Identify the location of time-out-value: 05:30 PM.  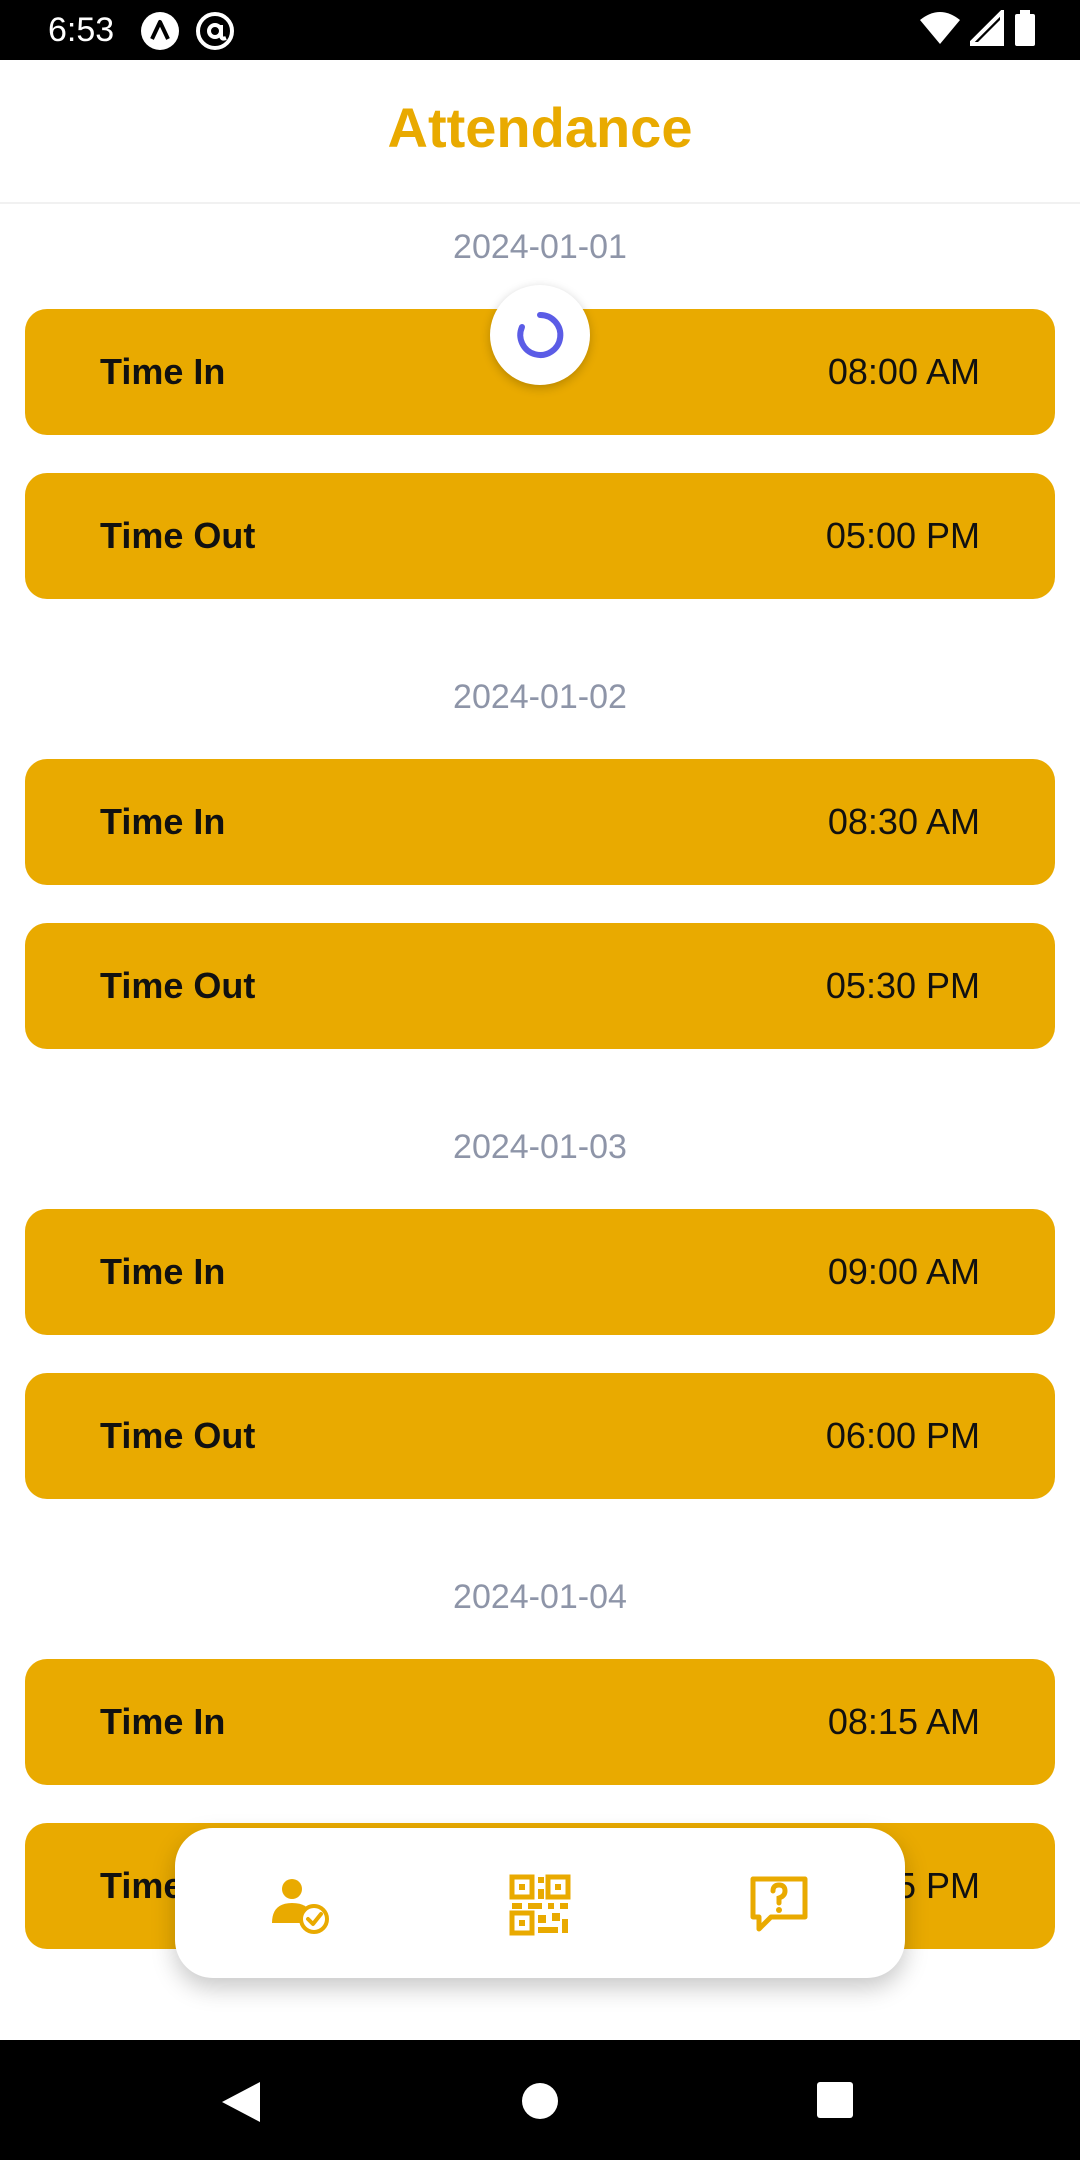
(902, 985).